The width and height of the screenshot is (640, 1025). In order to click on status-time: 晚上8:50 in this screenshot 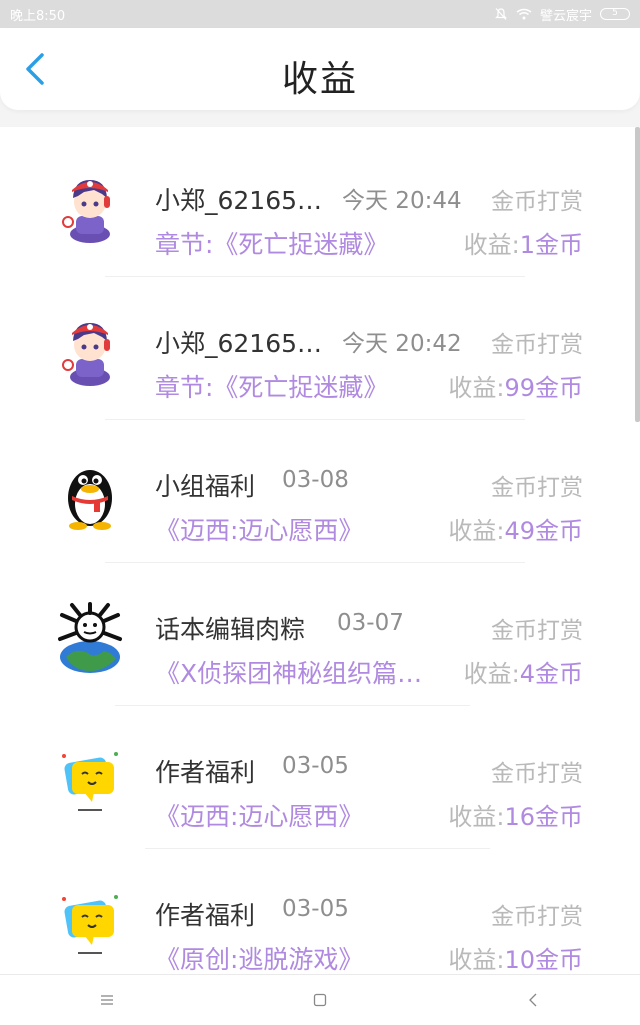, I will do `click(38, 16)`.